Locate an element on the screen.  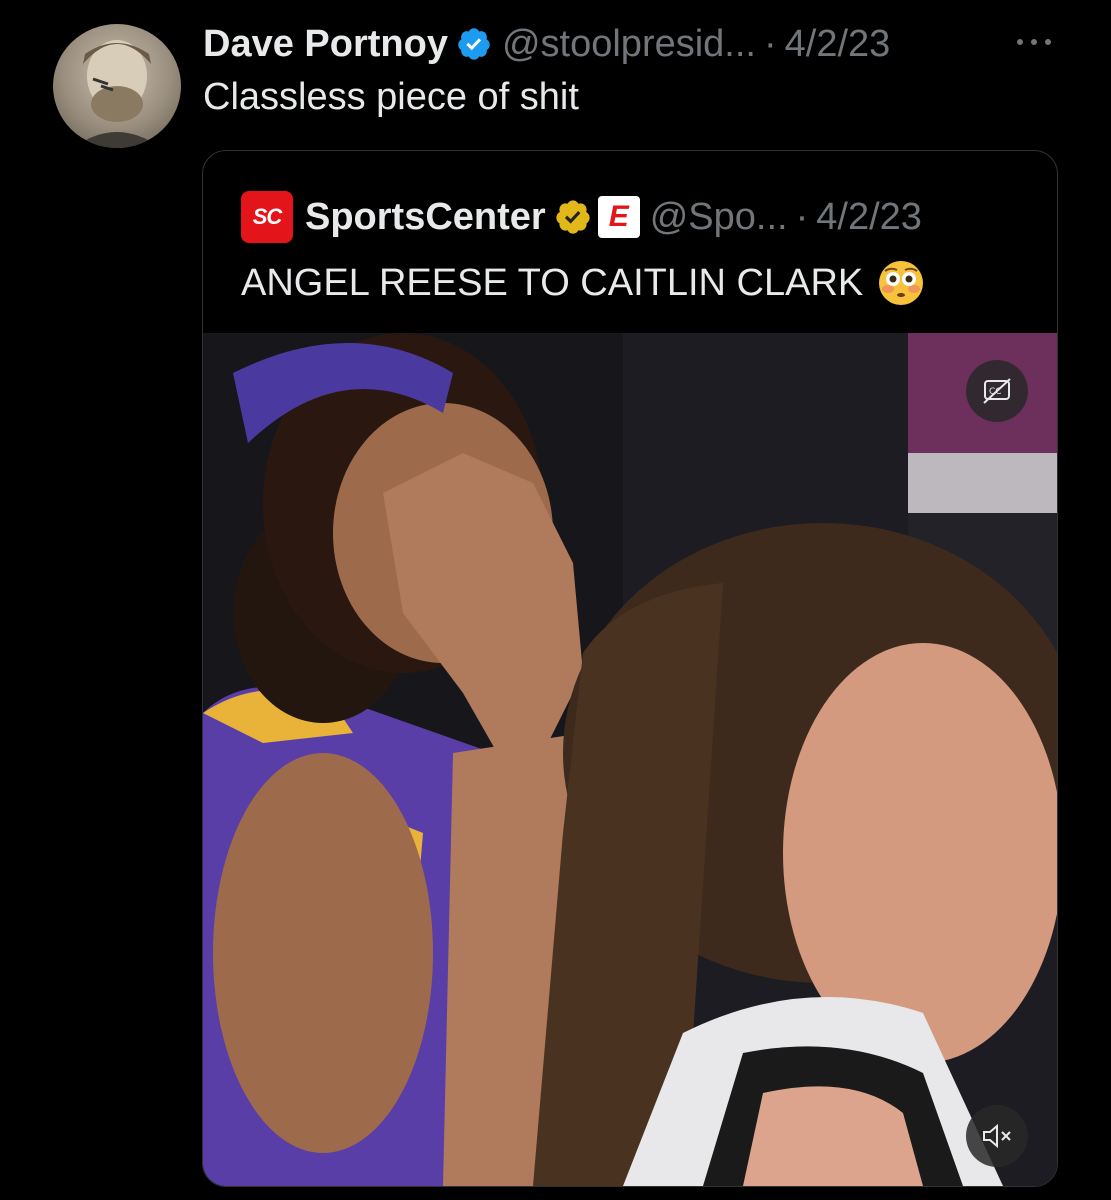
sportscenter-logo-text: SC is located at coordinates (267, 216).